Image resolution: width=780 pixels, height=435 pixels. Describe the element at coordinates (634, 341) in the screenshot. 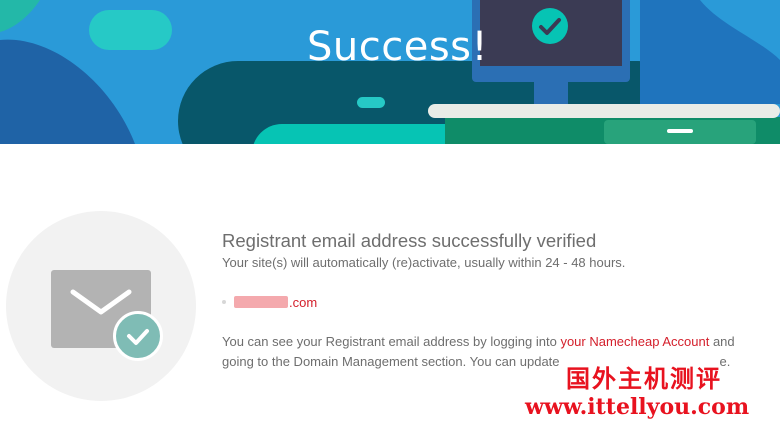

I see `namecheap-account-link: your Namecheap Account` at that location.